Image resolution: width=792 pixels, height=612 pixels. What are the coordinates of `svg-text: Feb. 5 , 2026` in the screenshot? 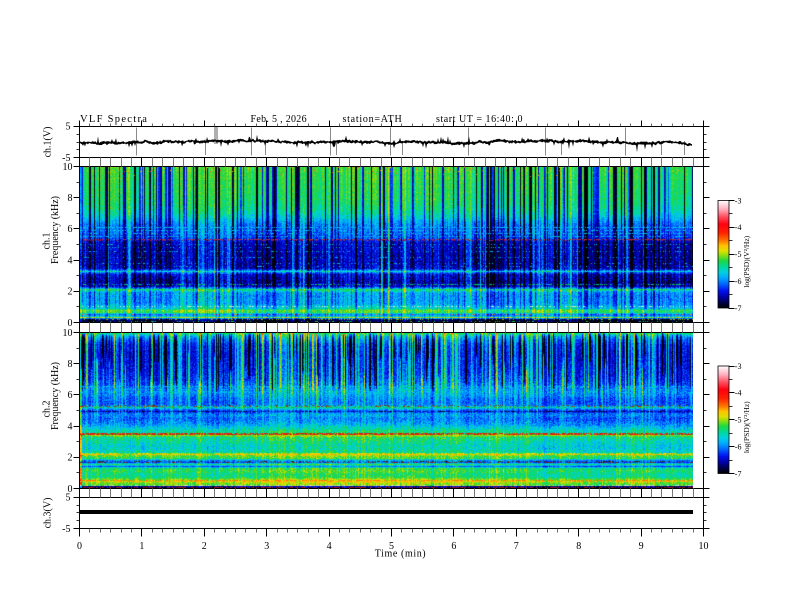 It's located at (279, 119).